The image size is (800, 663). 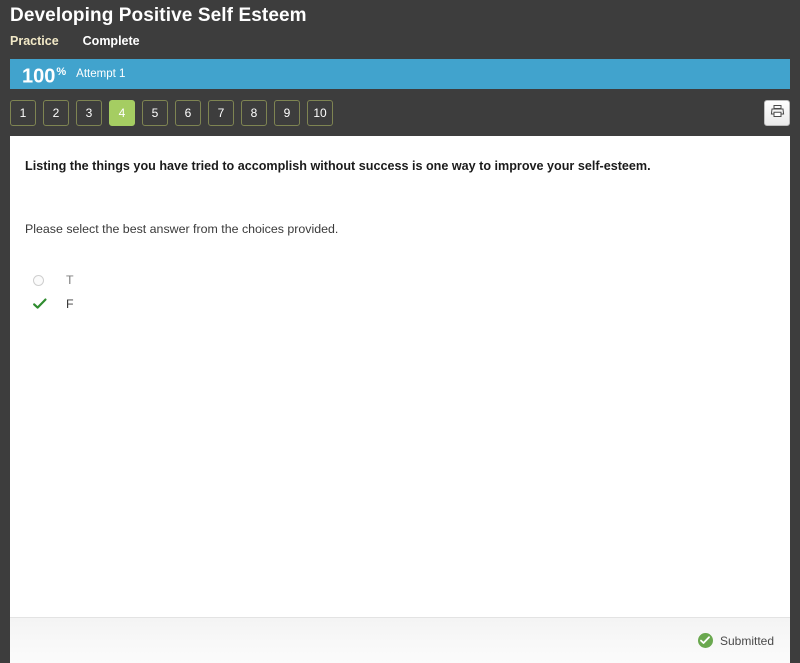 What do you see at coordinates (70, 303) in the screenshot?
I see `choice-label-f: F` at bounding box center [70, 303].